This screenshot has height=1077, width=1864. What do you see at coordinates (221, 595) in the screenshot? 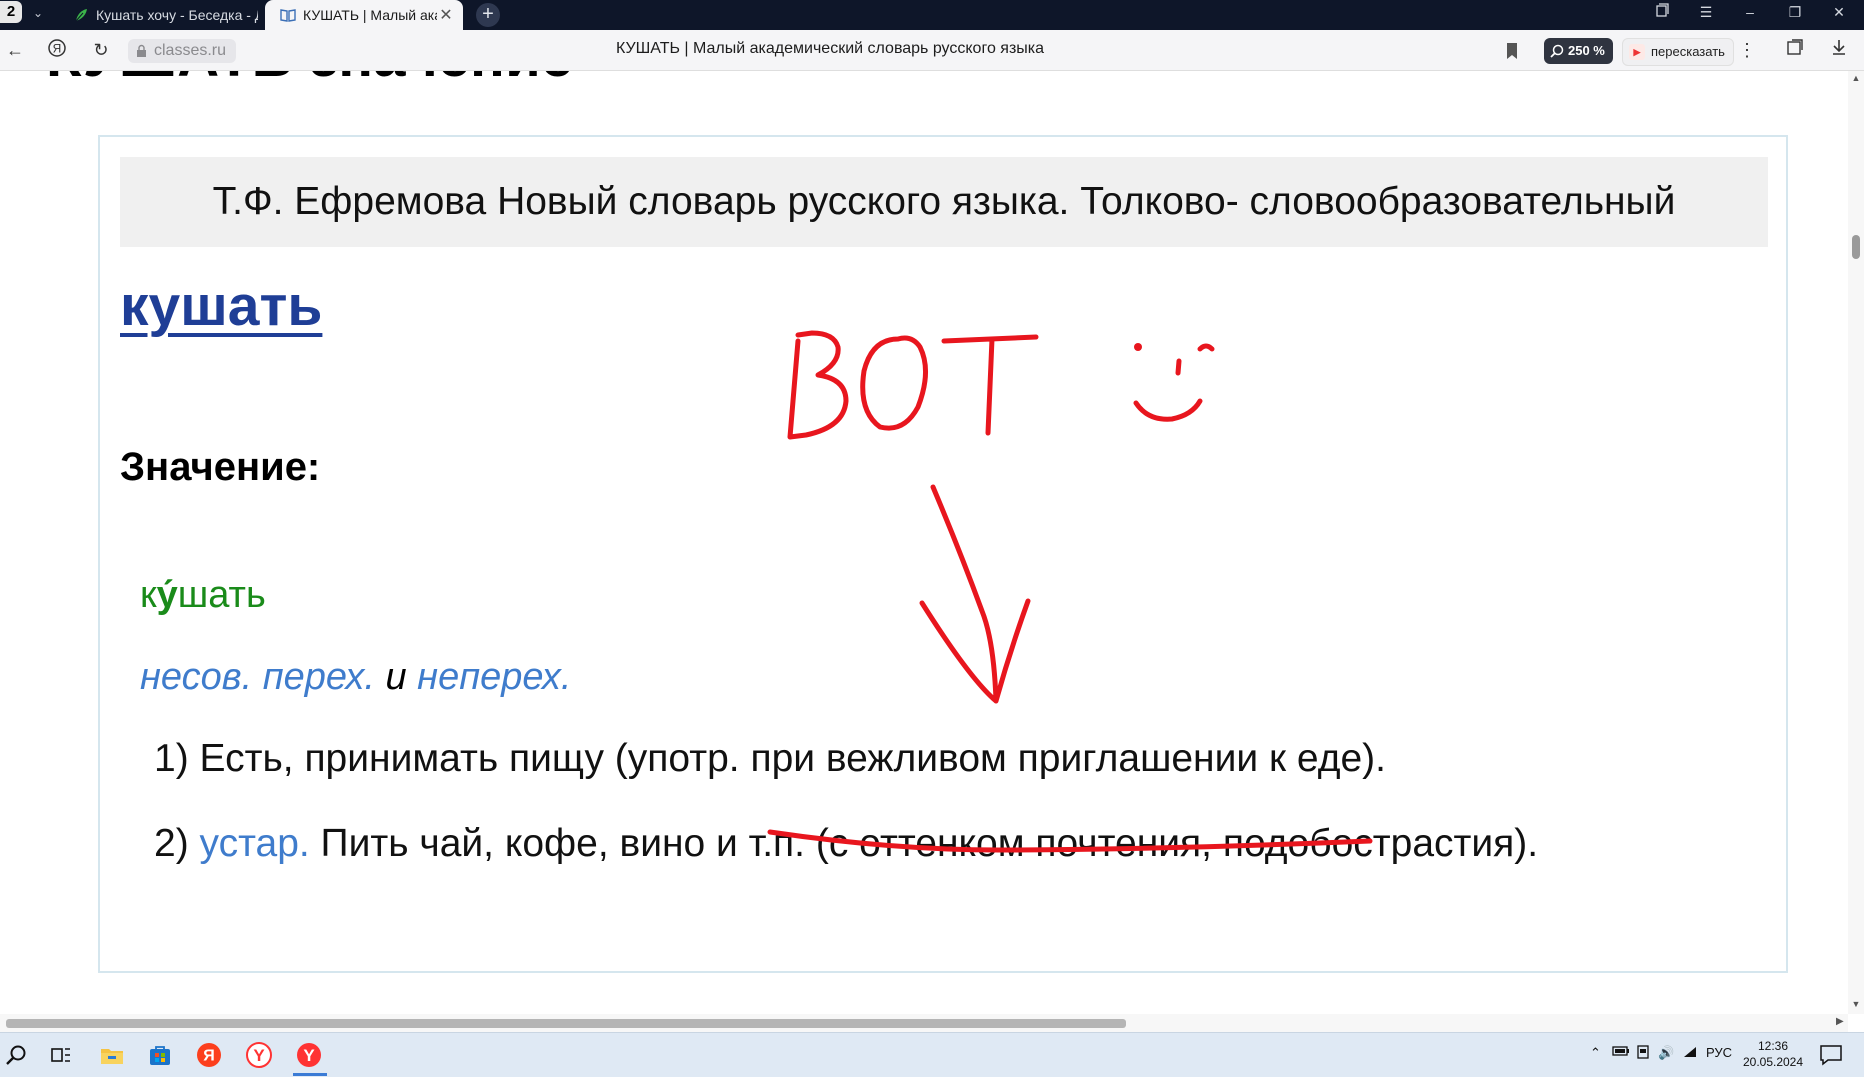
I see `entry-word-part: шать` at bounding box center [221, 595].